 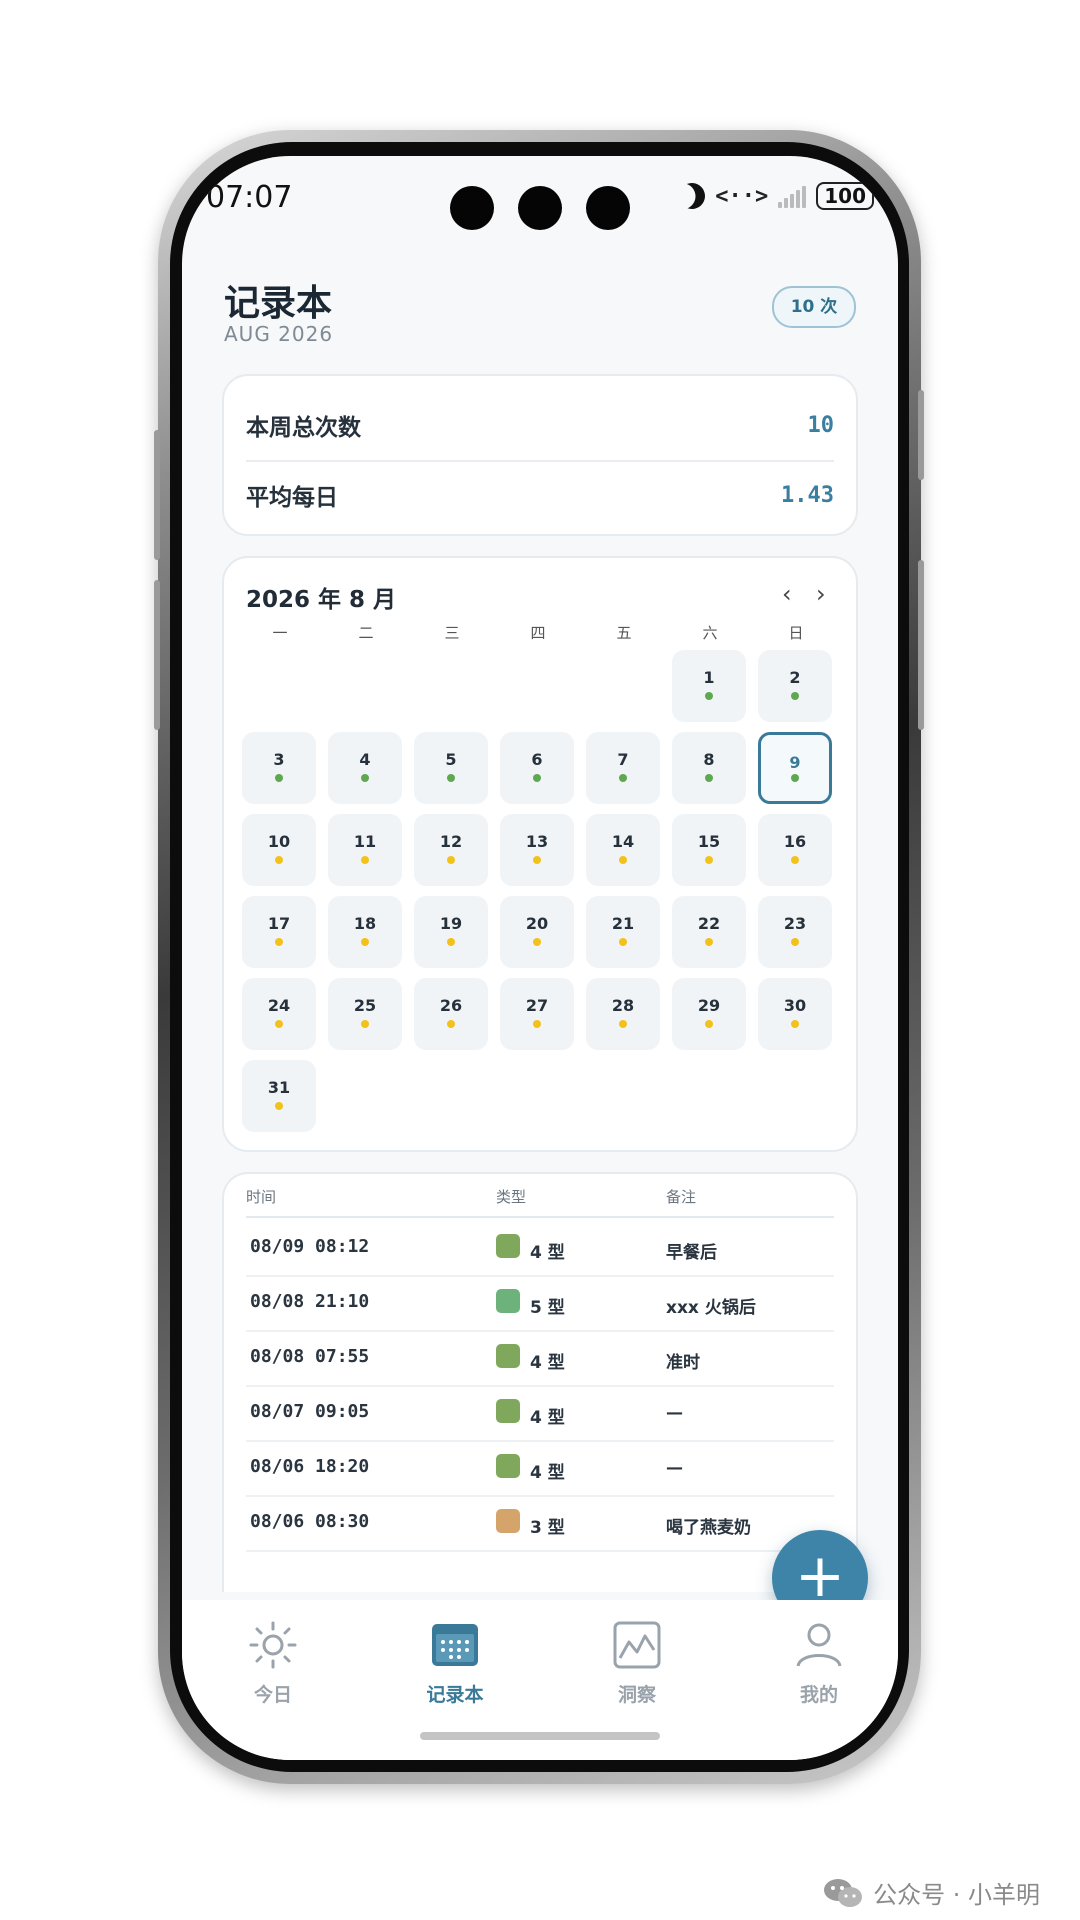 What do you see at coordinates (540, 1248) in the screenshot?
I see `table-row: 08/09 08:12 4 型 早餐后` at bounding box center [540, 1248].